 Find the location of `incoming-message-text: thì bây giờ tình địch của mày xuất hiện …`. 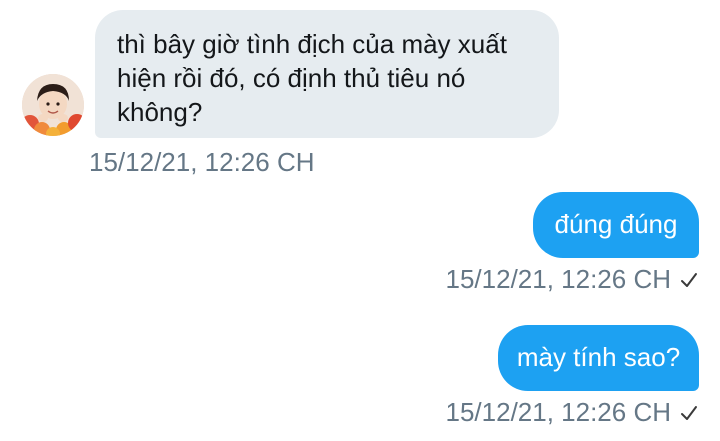

incoming-message-text: thì bây giờ tình địch của mày xuất hiện … is located at coordinates (312, 78).